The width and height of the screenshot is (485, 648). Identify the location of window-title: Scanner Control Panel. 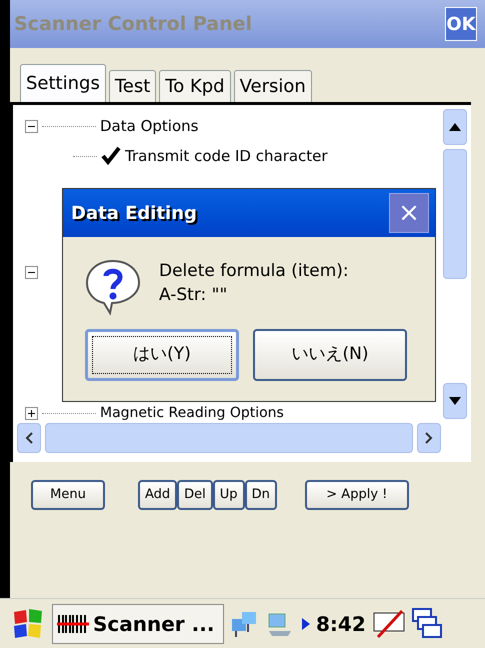
(133, 24).